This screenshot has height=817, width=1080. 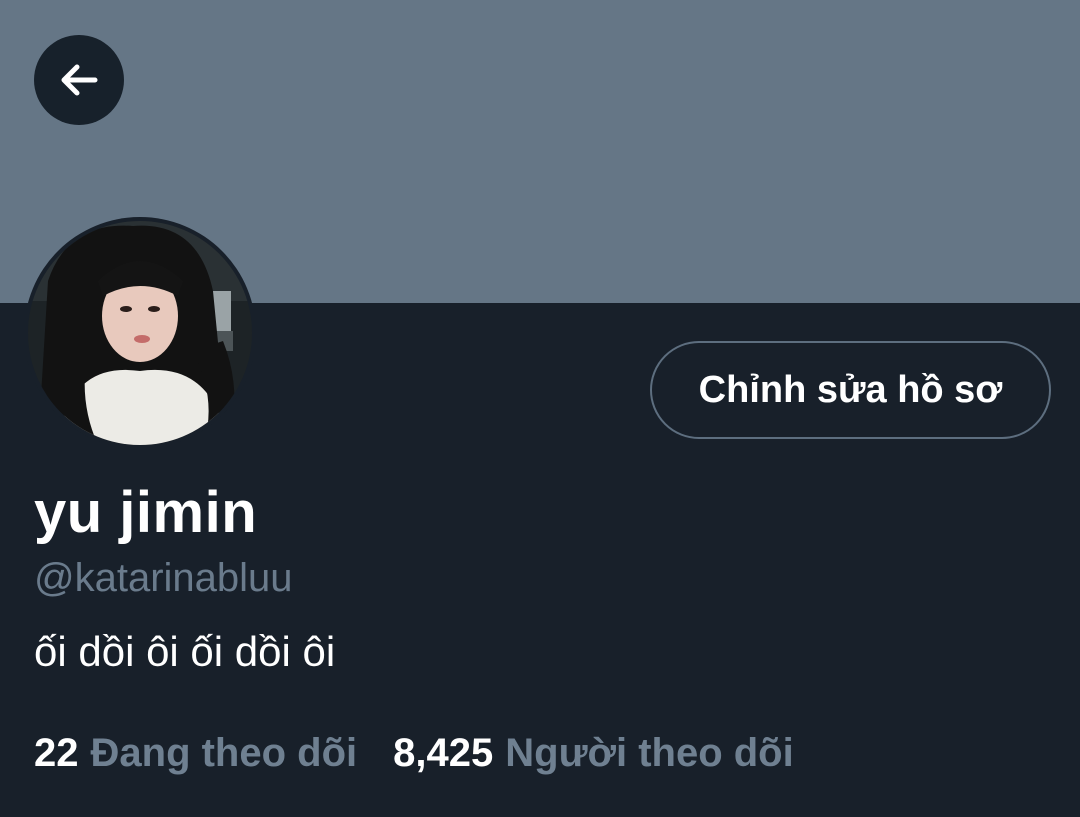 I want to click on following-label: Đang theo dõi, so click(x=224, y=753).